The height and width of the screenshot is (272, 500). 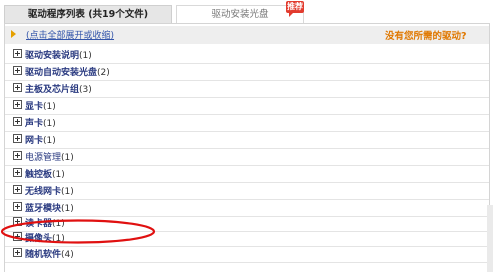 What do you see at coordinates (70, 34) in the screenshot?
I see `expand-collapse-all-link: (点击全部展开或收缩)` at bounding box center [70, 34].